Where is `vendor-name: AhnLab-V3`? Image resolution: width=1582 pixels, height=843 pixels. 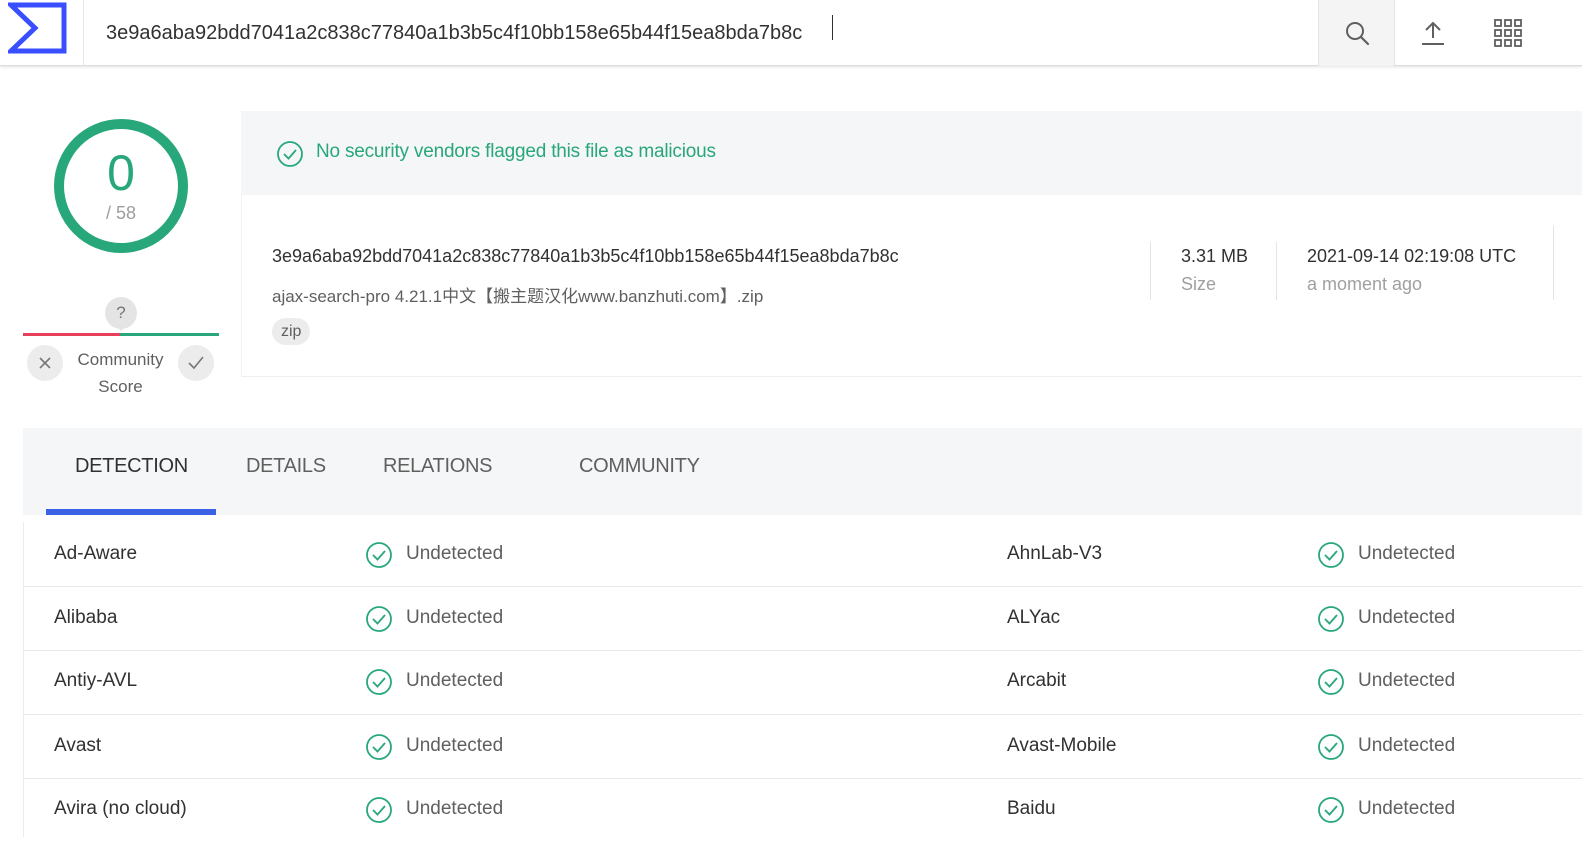
vendor-name: AhnLab-V3 is located at coordinates (1055, 553).